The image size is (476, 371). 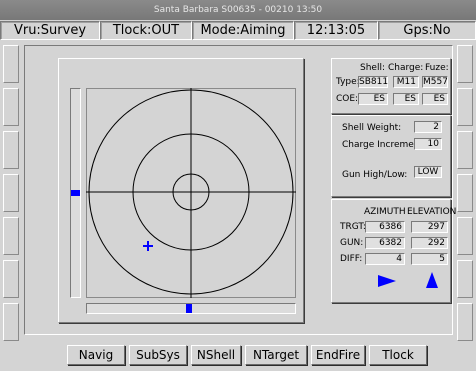 I want to click on status-mode: Mode:Aiming, so click(x=243, y=30).